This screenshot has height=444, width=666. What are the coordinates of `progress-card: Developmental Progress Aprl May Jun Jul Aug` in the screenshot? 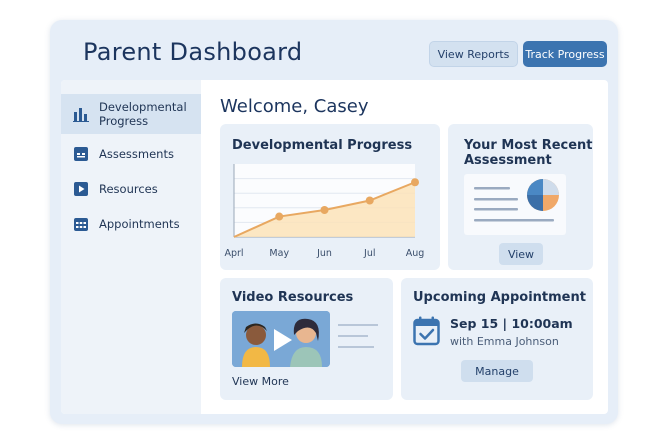 It's located at (330, 197).